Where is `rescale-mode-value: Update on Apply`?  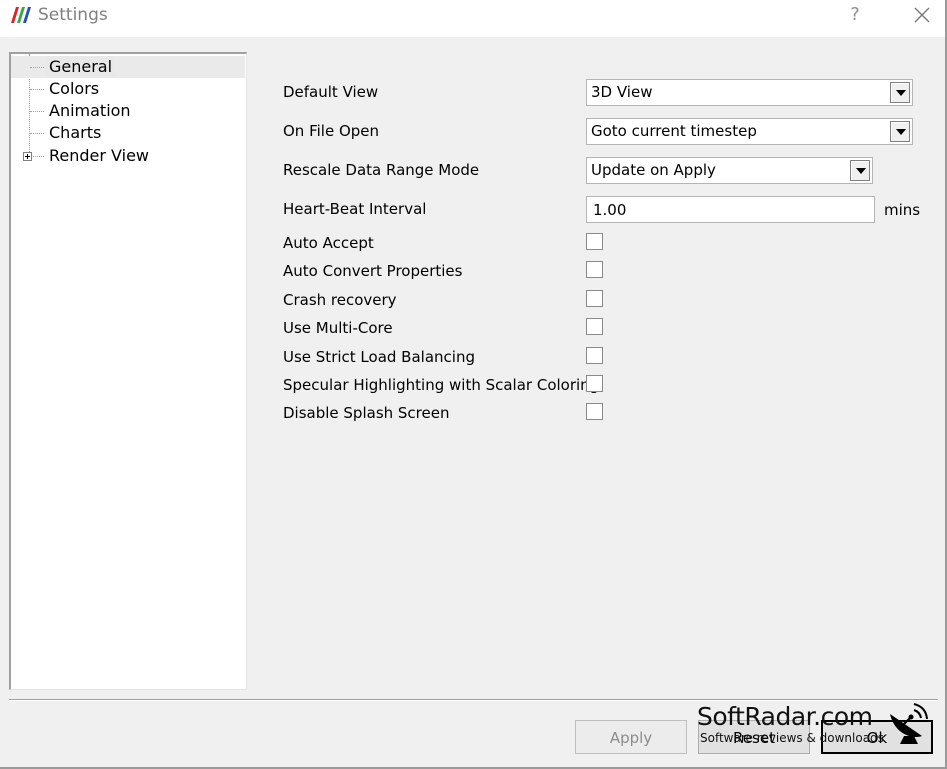 rescale-mode-value: Update on Apply is located at coordinates (653, 170).